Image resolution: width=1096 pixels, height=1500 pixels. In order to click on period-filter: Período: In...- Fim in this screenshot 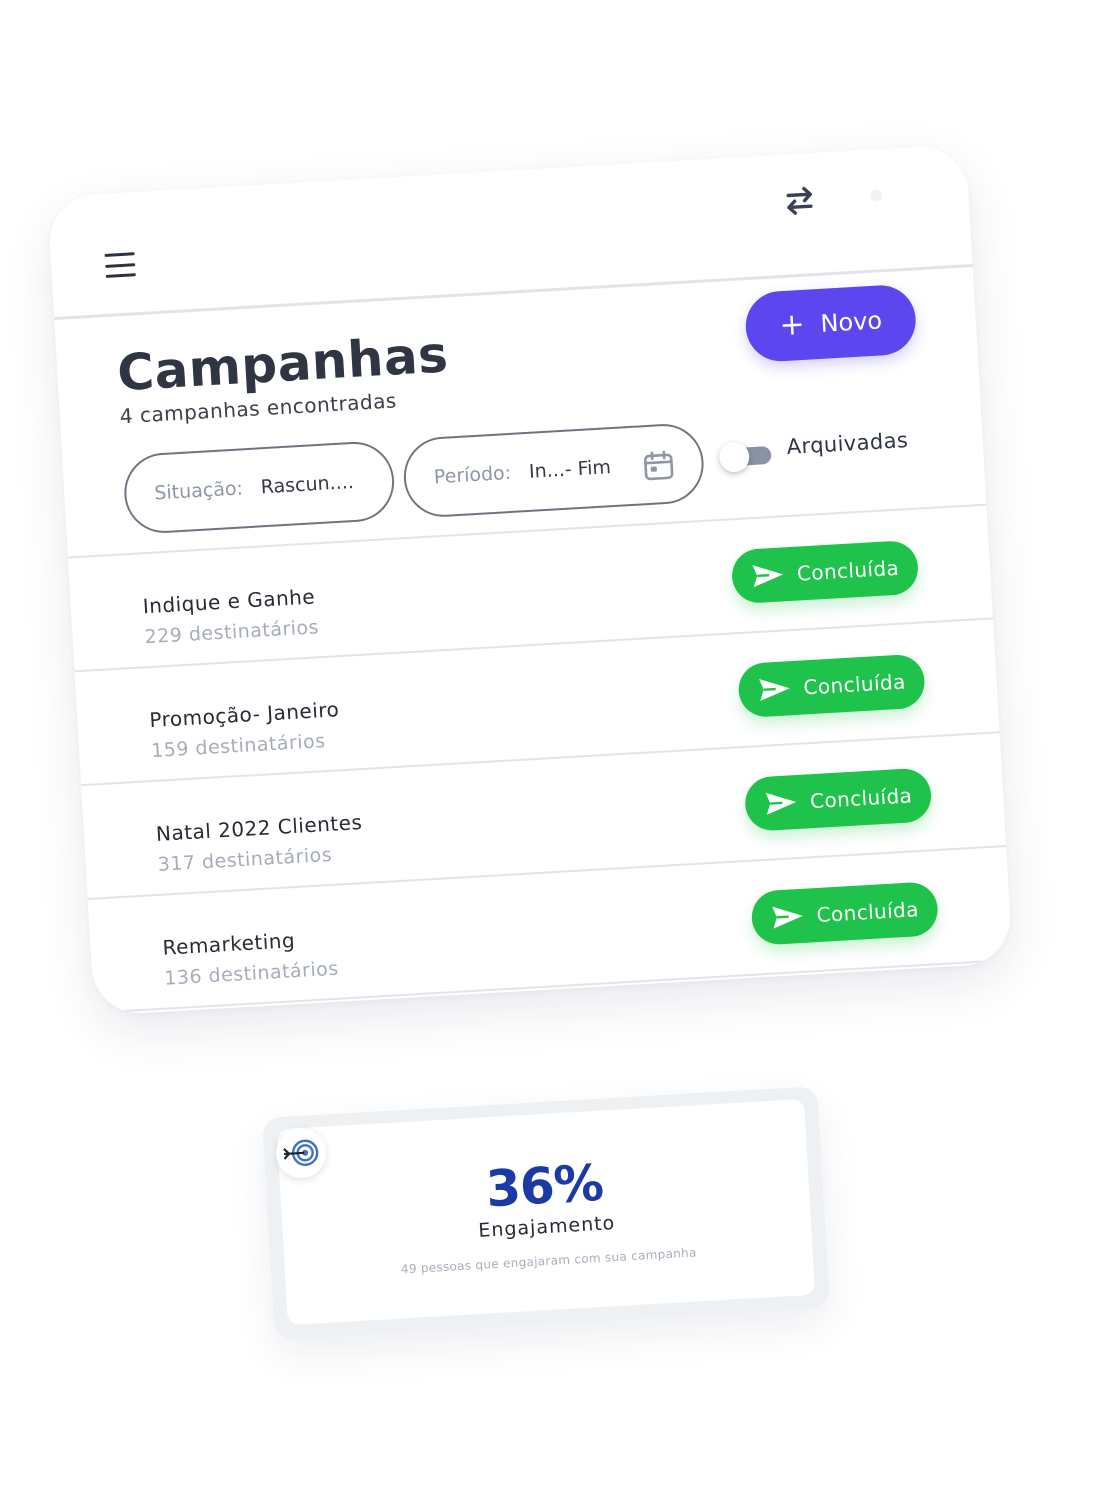, I will do `click(553, 470)`.